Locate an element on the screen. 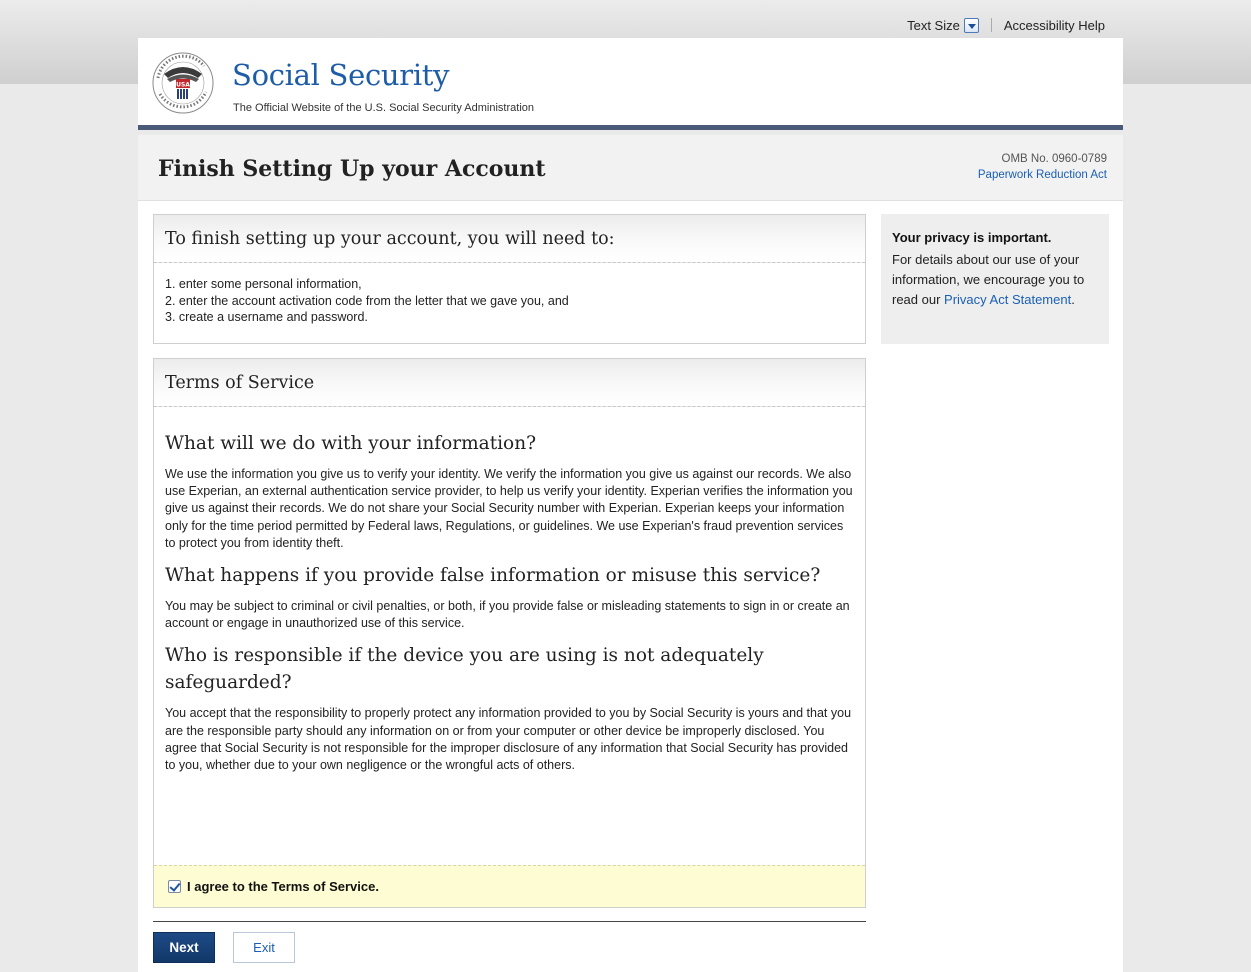 The image size is (1251, 972). accessibility-help-link: Accessibility Help is located at coordinates (1054, 25).